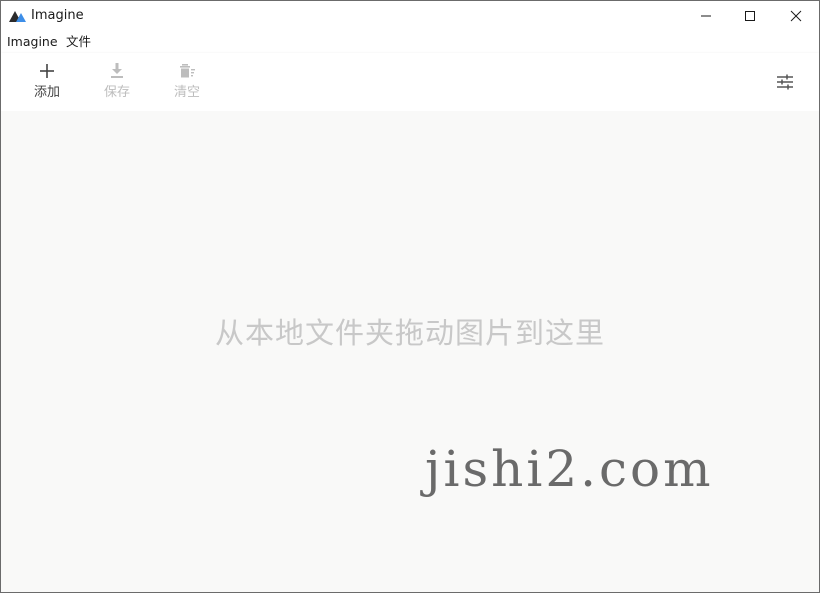 This screenshot has height=593, width=820. What do you see at coordinates (409, 333) in the screenshot?
I see `drop-hint-text: 从本地文件夹拖动图片到这里` at bounding box center [409, 333].